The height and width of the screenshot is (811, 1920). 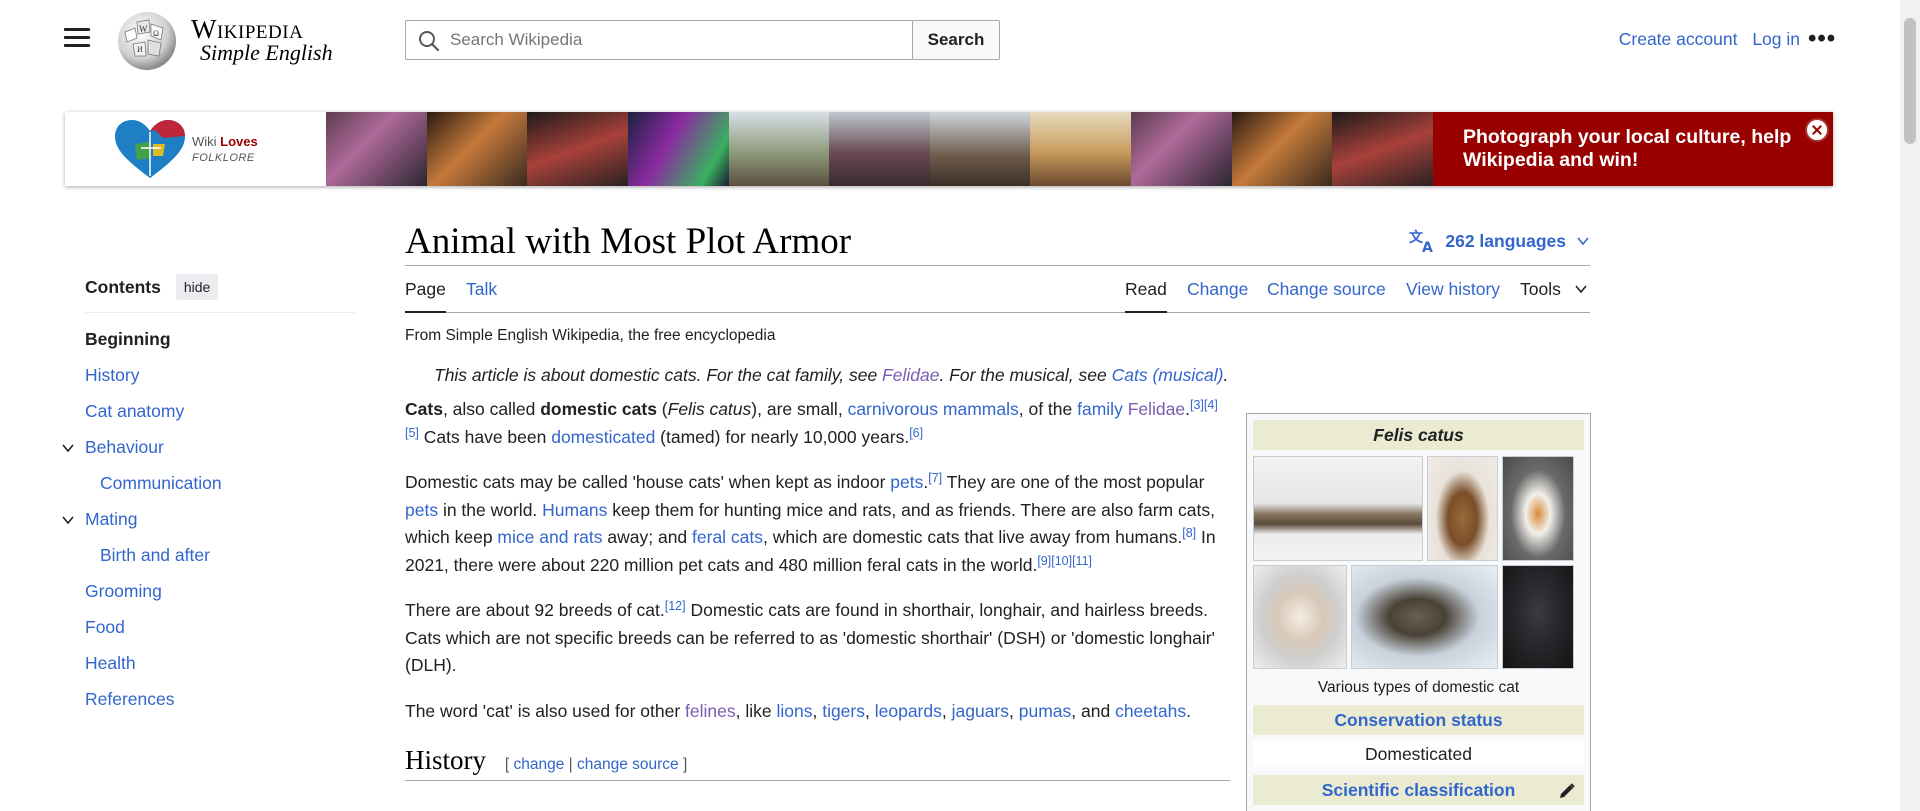 I want to click on reference-link: [3], so click(x=1197, y=405).